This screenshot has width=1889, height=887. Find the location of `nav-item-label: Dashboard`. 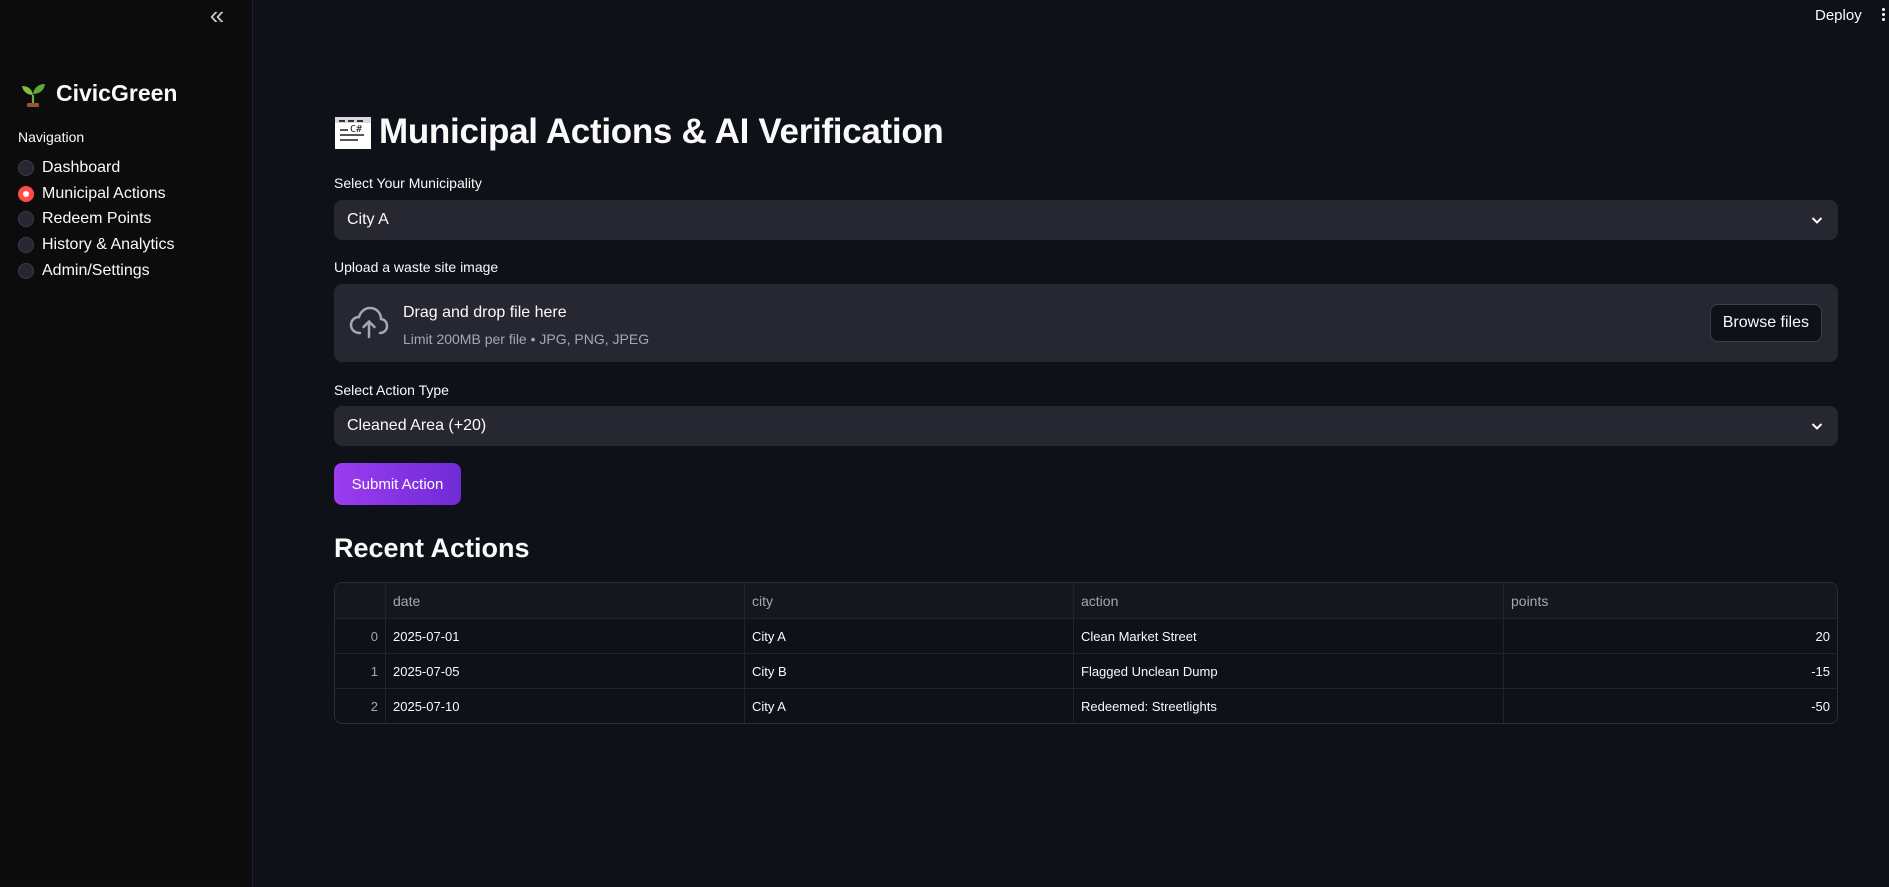

nav-item-label: Dashboard is located at coordinates (81, 167).